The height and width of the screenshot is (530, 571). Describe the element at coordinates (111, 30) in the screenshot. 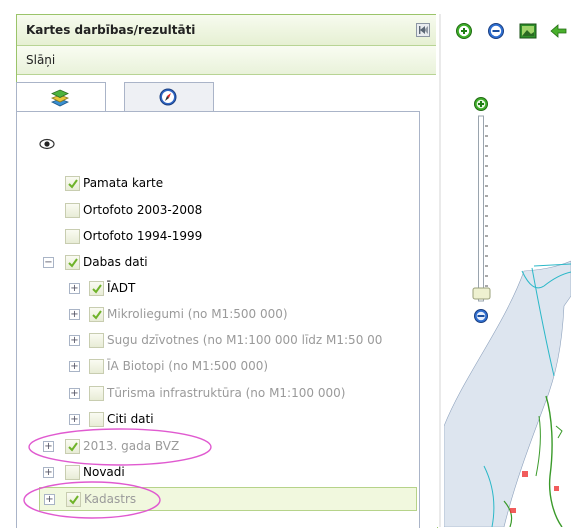

I see `panel-title: Kartes darbības/rezultāti` at that location.